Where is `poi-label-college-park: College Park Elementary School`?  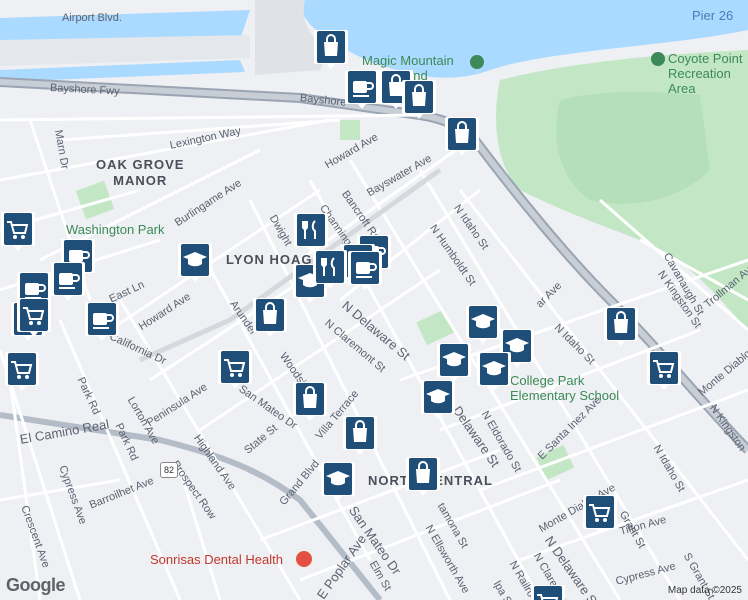 poi-label-college-park: College Park Elementary School is located at coordinates (565, 388).